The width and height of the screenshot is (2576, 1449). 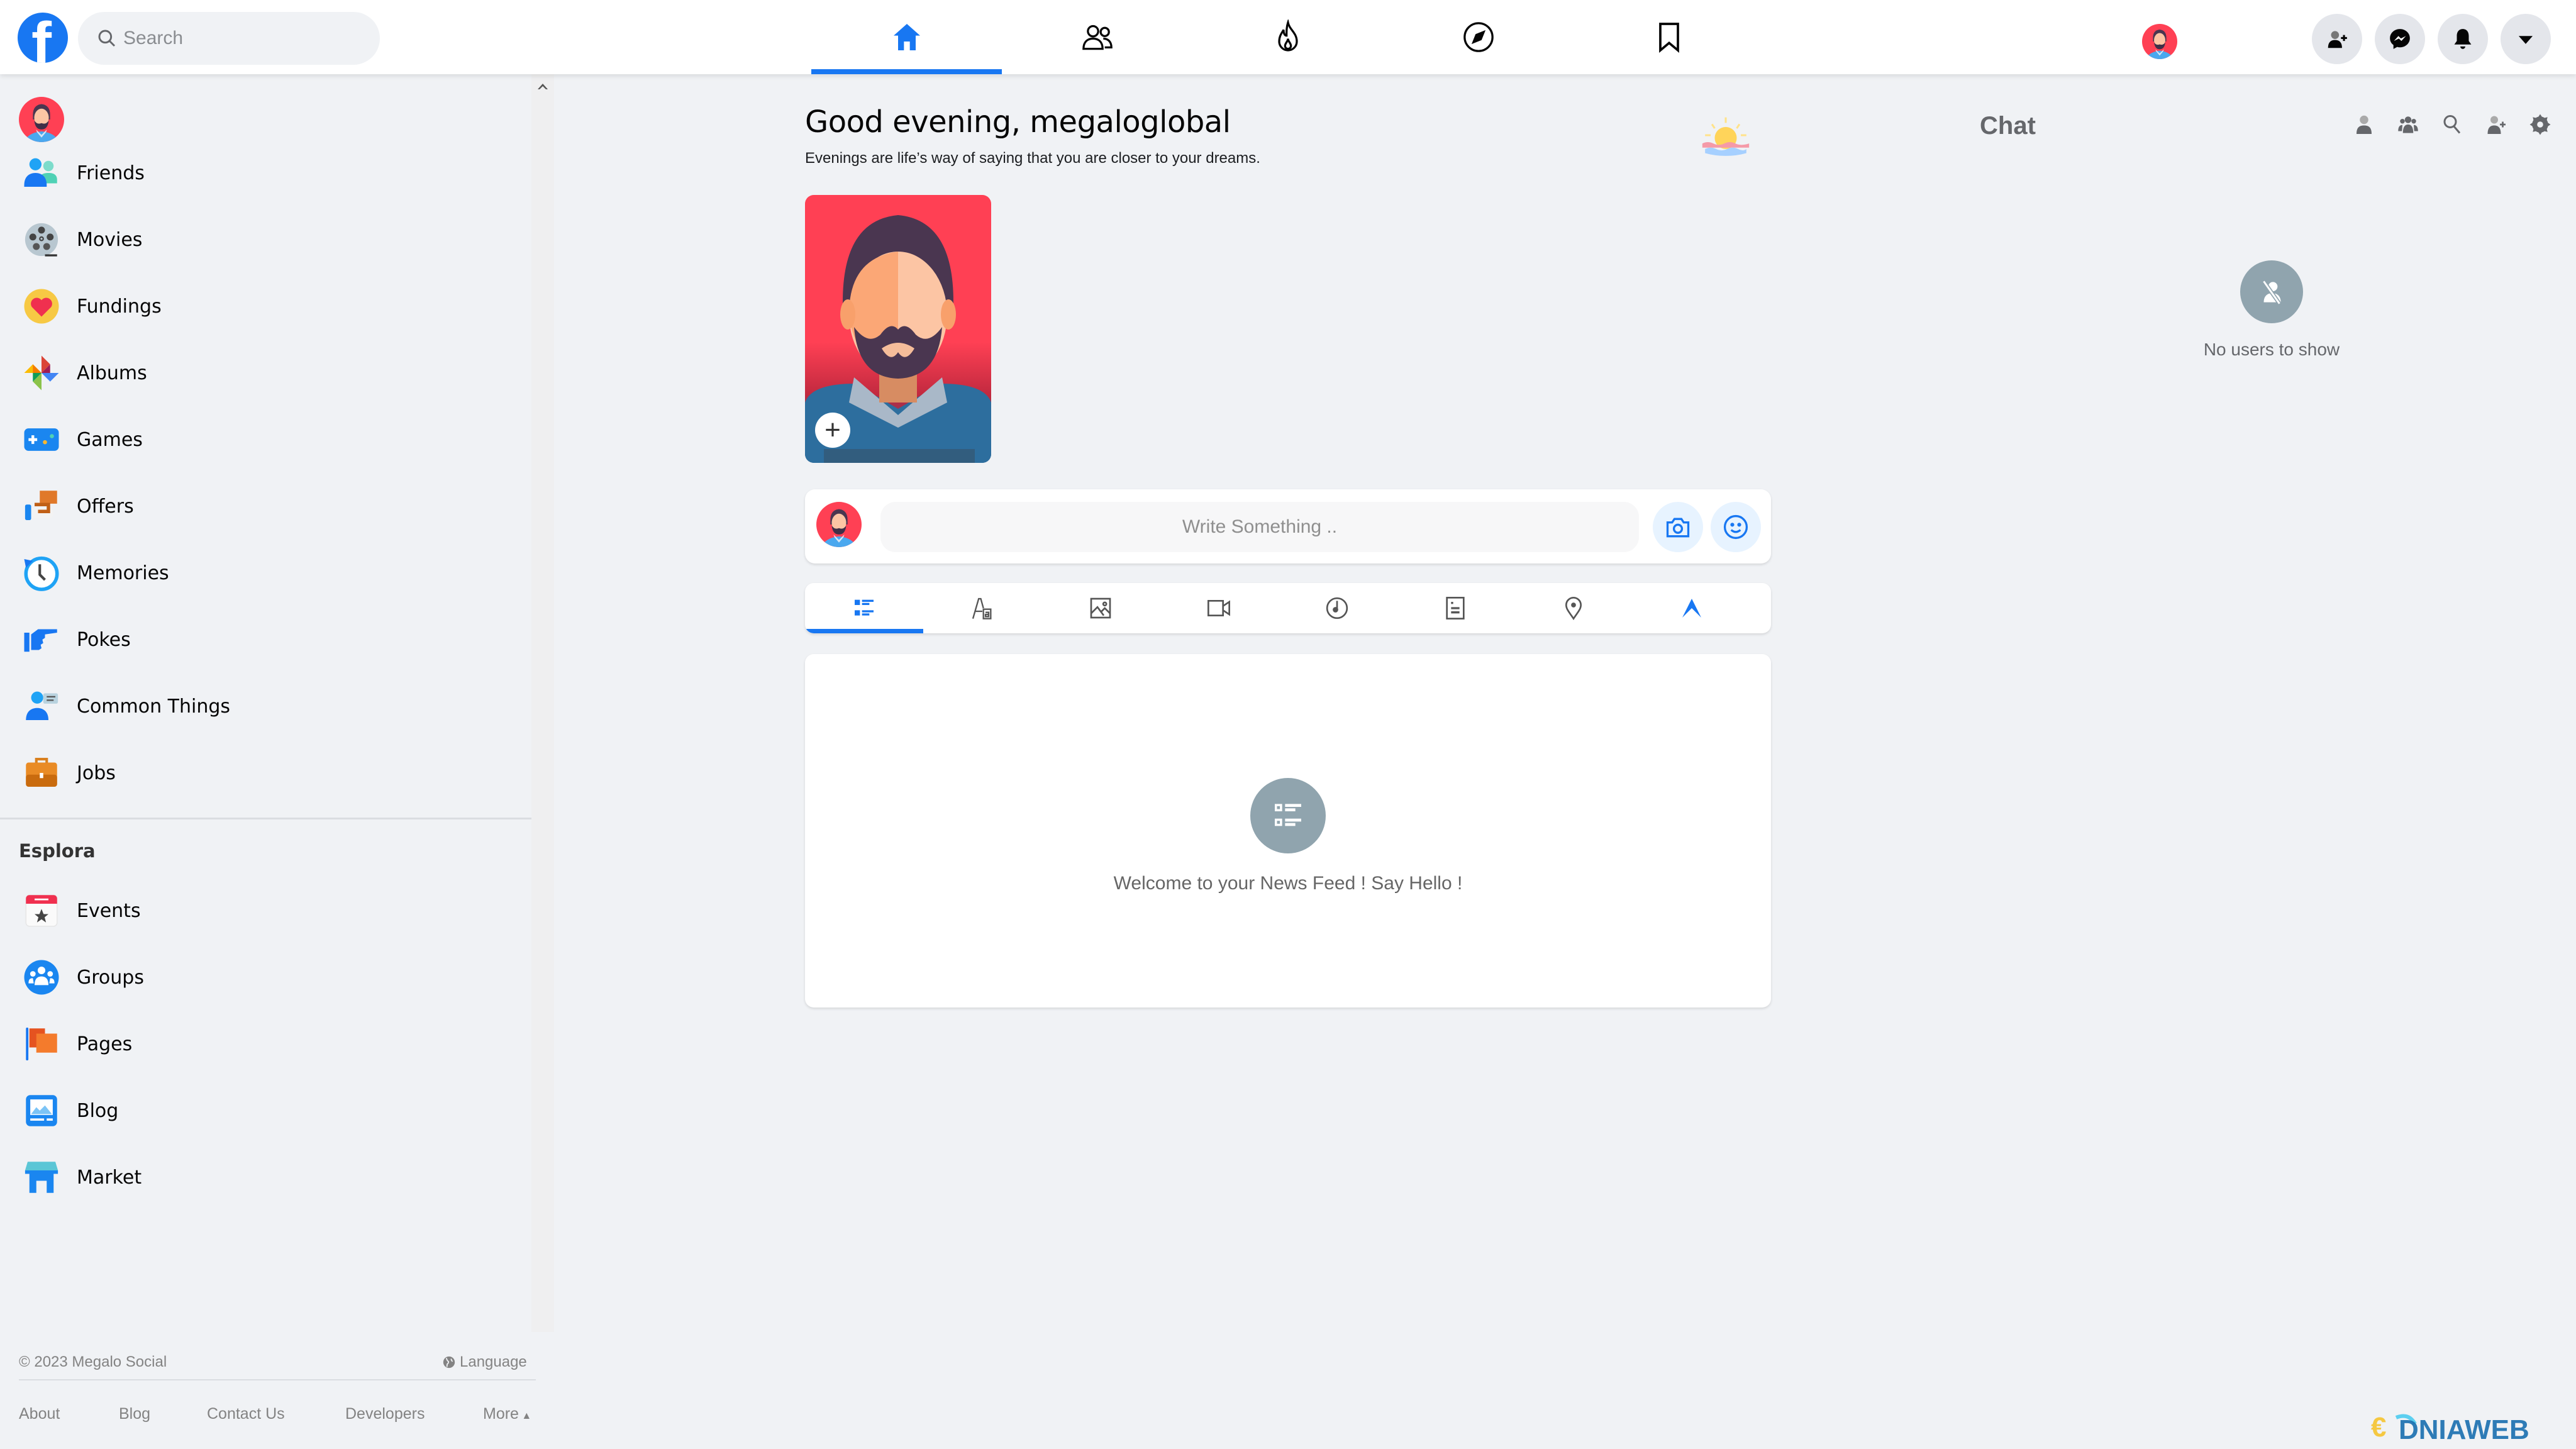 What do you see at coordinates (57, 851) in the screenshot?
I see `section-title-explore: Esplora` at bounding box center [57, 851].